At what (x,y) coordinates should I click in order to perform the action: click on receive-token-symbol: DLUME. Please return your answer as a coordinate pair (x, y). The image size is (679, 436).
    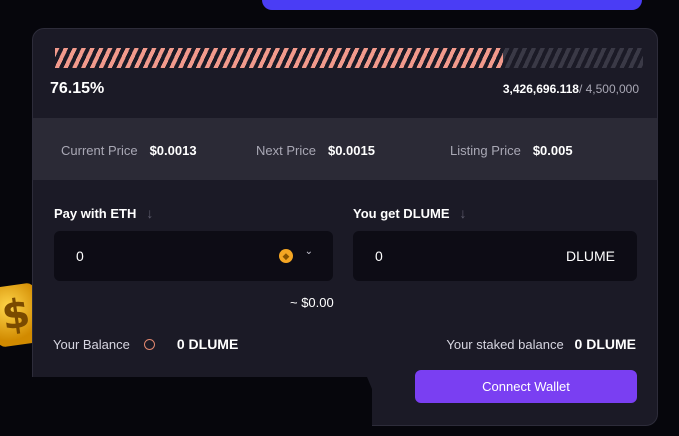
    Looking at the image, I should click on (590, 256).